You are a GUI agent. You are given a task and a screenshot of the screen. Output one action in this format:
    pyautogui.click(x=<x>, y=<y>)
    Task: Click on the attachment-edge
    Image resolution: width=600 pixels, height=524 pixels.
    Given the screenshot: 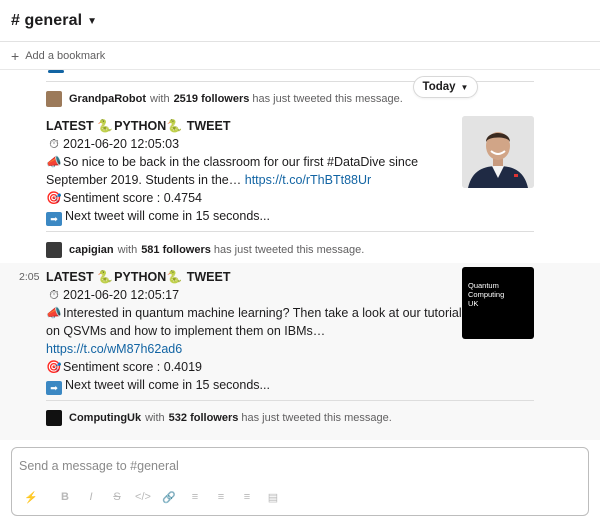 What is the action you would take?
    pyautogui.click(x=56, y=71)
    